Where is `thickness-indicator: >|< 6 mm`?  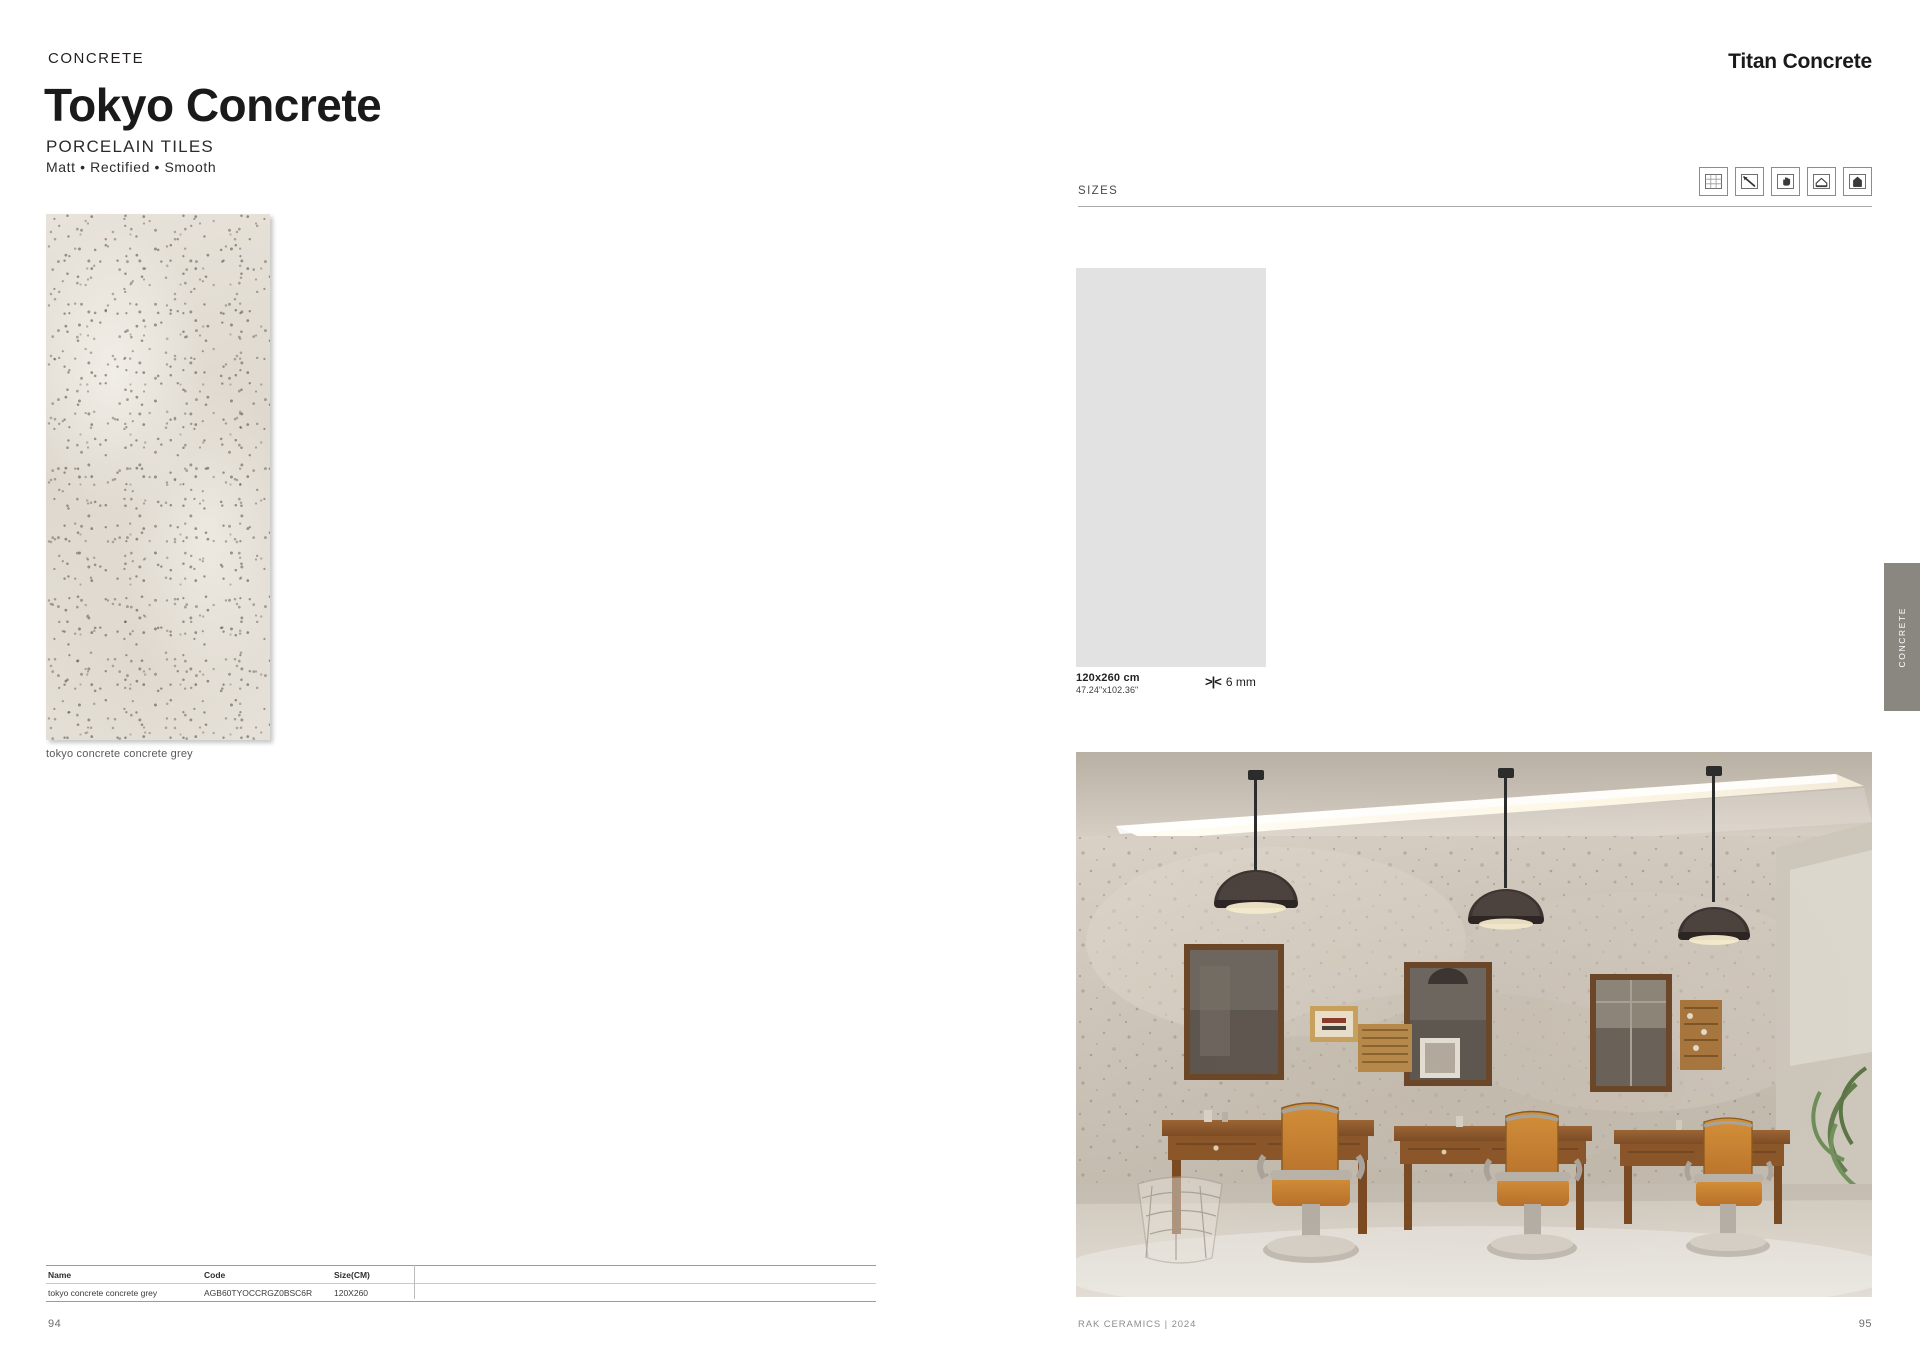 thickness-indicator: >|< 6 mm is located at coordinates (1230, 681).